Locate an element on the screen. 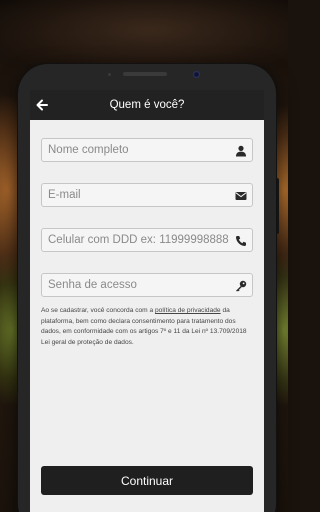 This screenshot has height=512, width=320. key-icon is located at coordinates (241, 285).